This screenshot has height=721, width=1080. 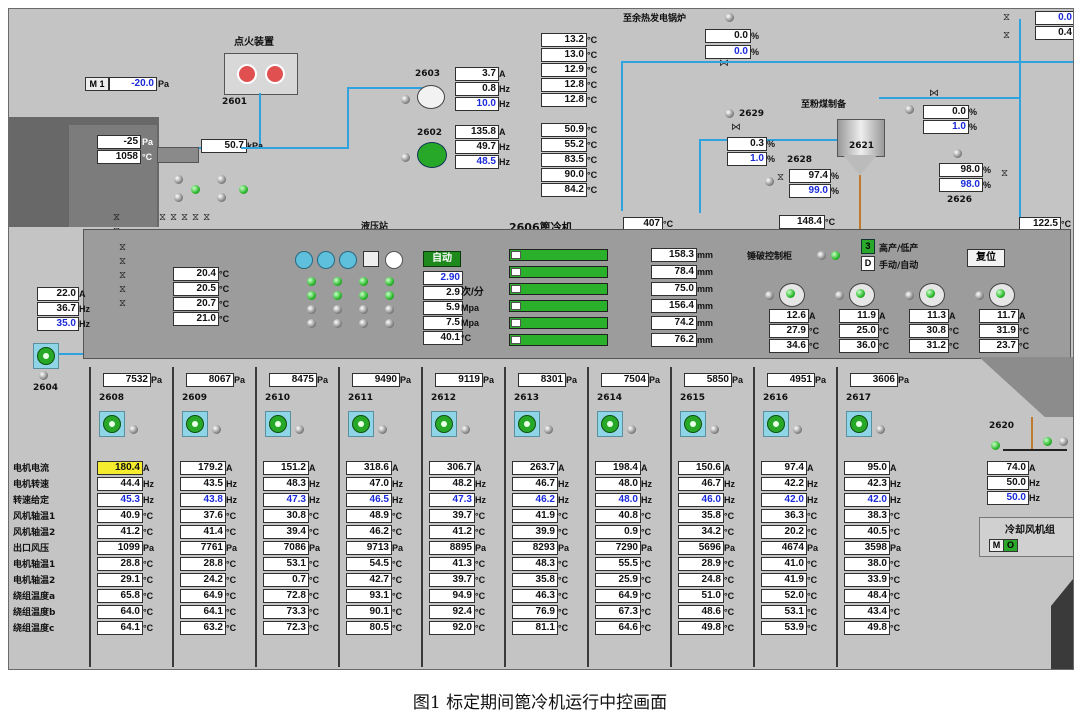 I want to click on fan-row-value: 42.2, so click(x=784, y=484).